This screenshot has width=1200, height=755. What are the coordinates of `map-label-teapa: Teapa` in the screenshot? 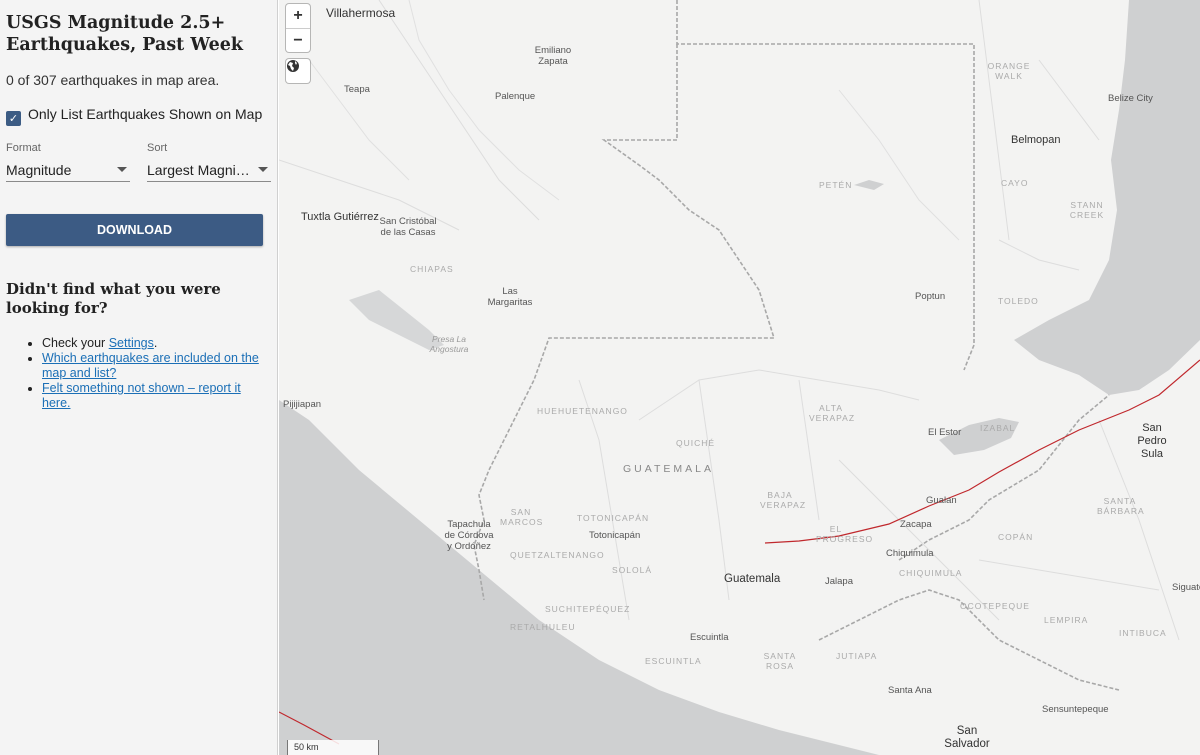 It's located at (357, 89).